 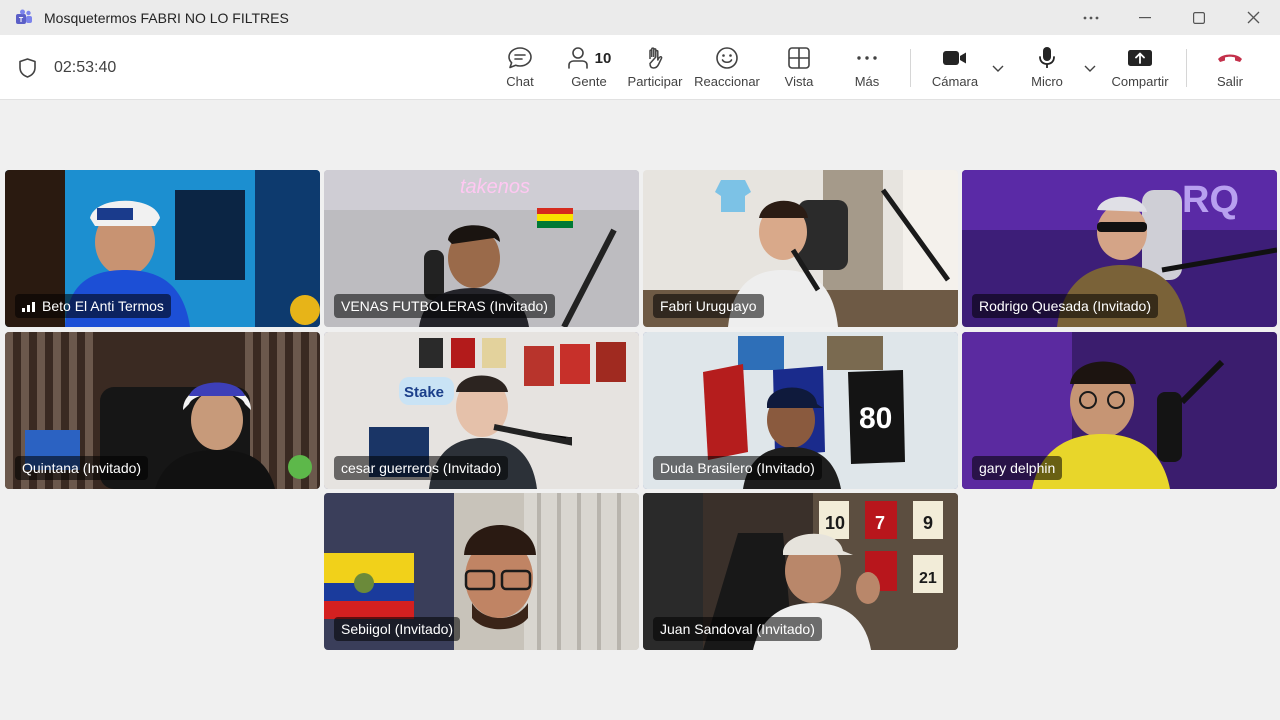 I want to click on video-tile-active-speaker: Stake cesar guerreros (Invitado), so click(x=481, y=410).